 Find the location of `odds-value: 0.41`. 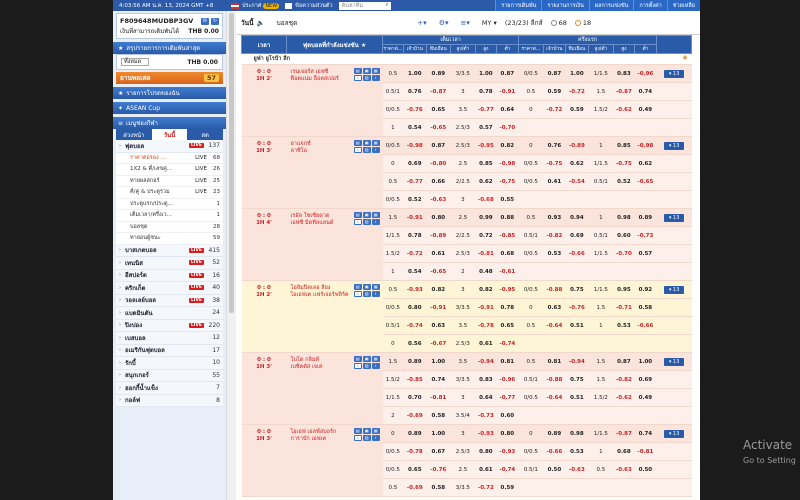

odds-value: 0.41 is located at coordinates (554, 181).